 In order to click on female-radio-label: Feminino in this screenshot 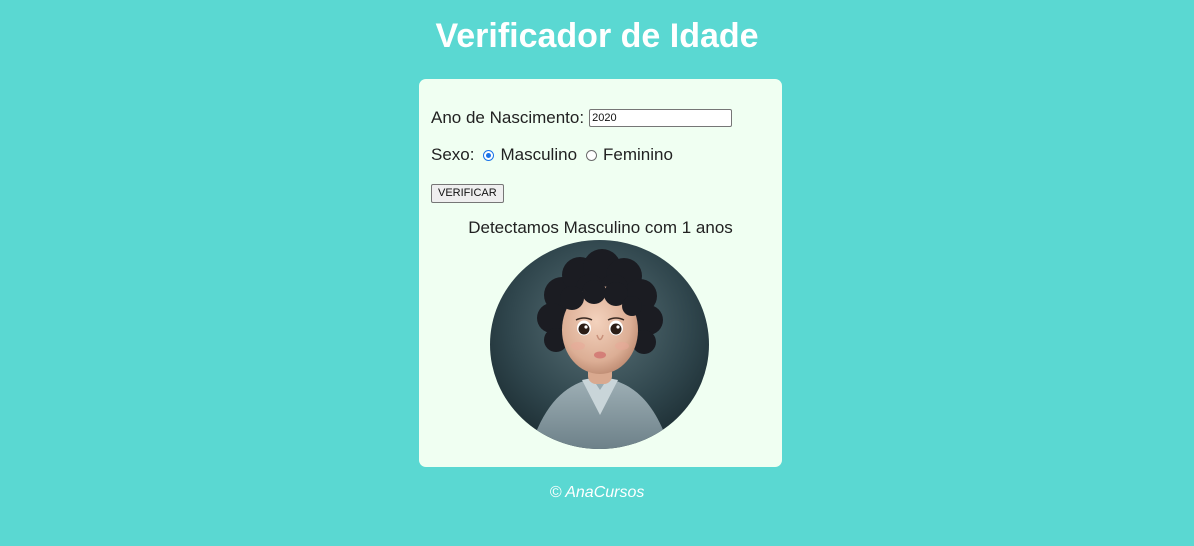, I will do `click(638, 155)`.